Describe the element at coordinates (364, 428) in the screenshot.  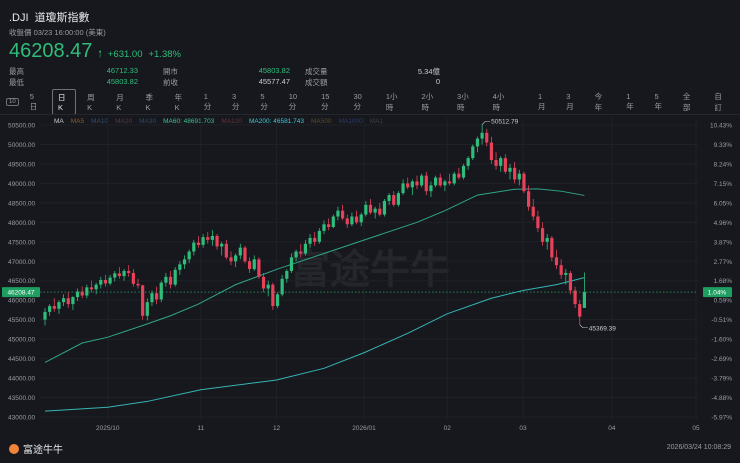
I see `x-tick-label: 2026/01` at that location.